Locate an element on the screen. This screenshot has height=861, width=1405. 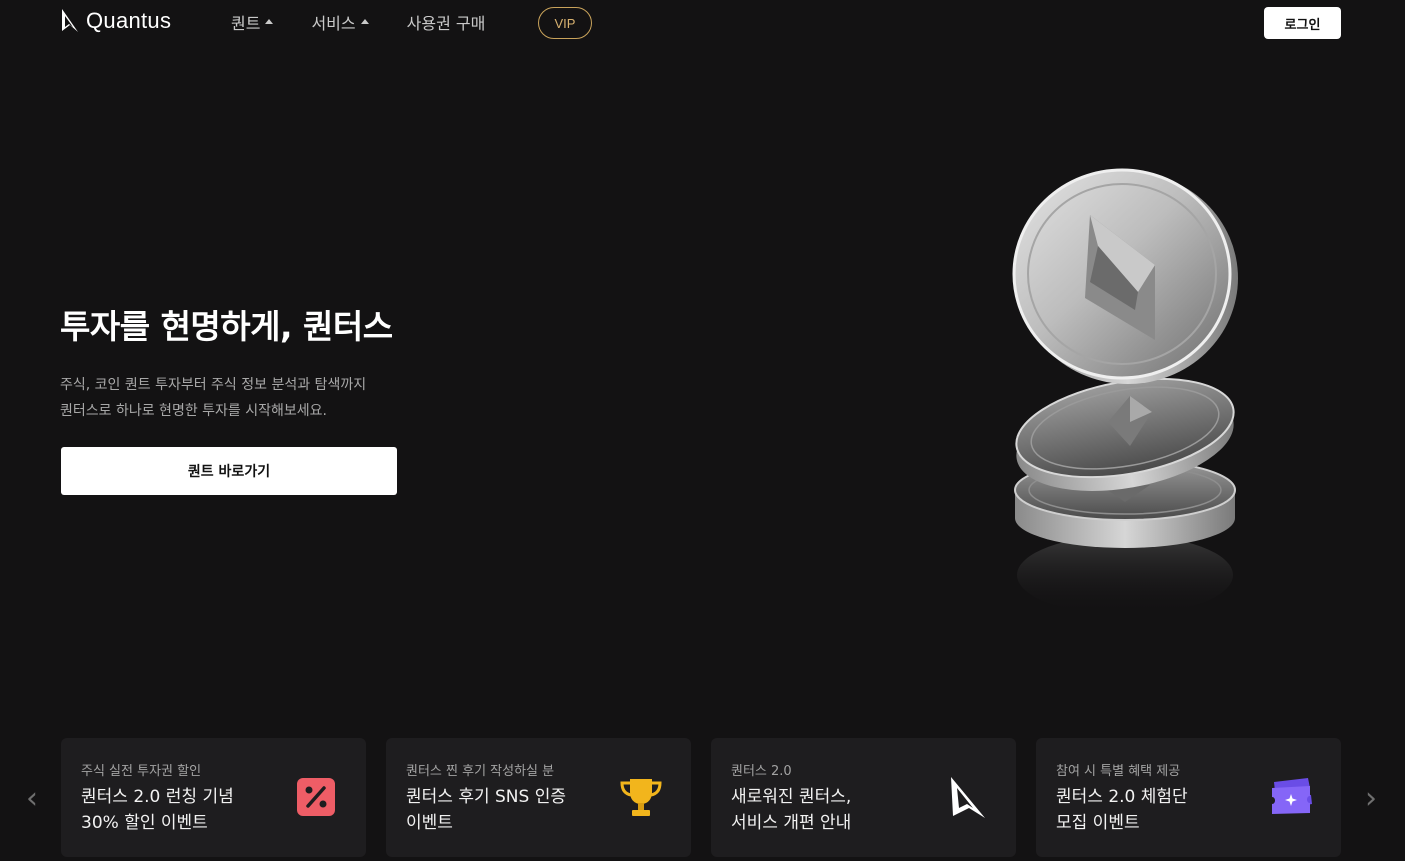
card-tag: 주식 실전 투자권 할인 is located at coordinates (141, 771).